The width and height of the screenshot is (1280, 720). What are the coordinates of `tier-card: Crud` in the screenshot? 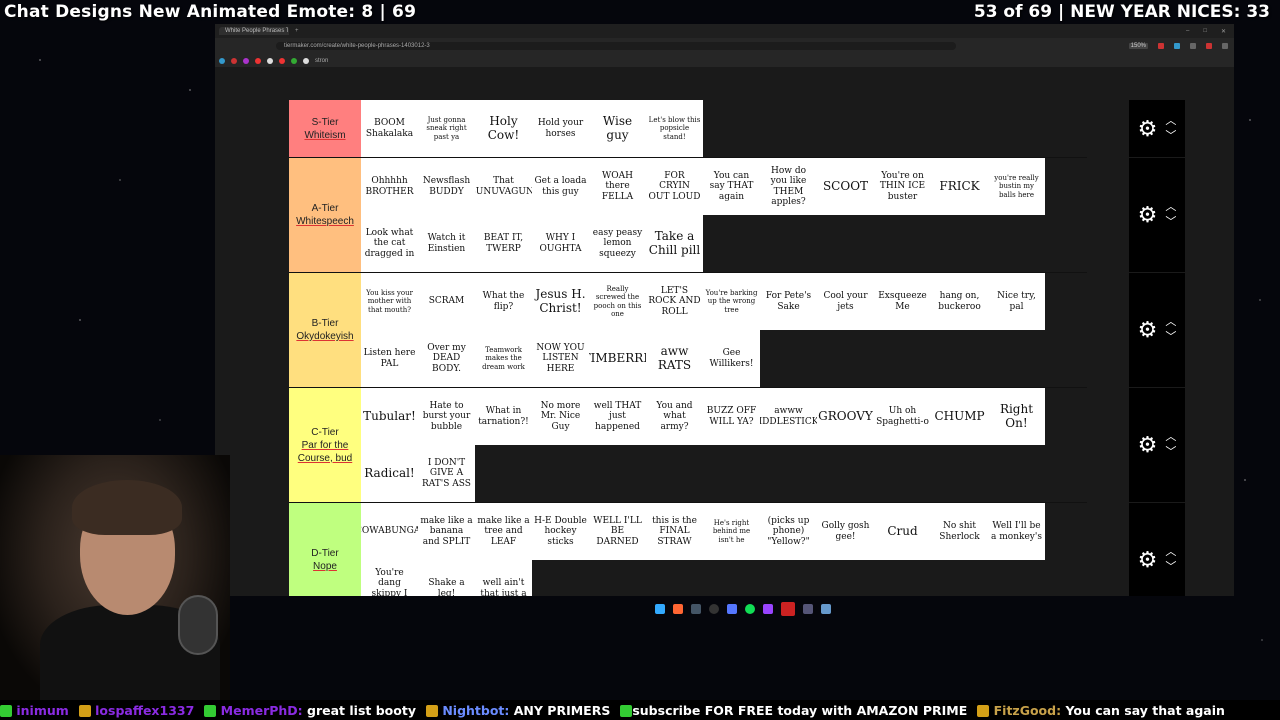 It's located at (902, 531).